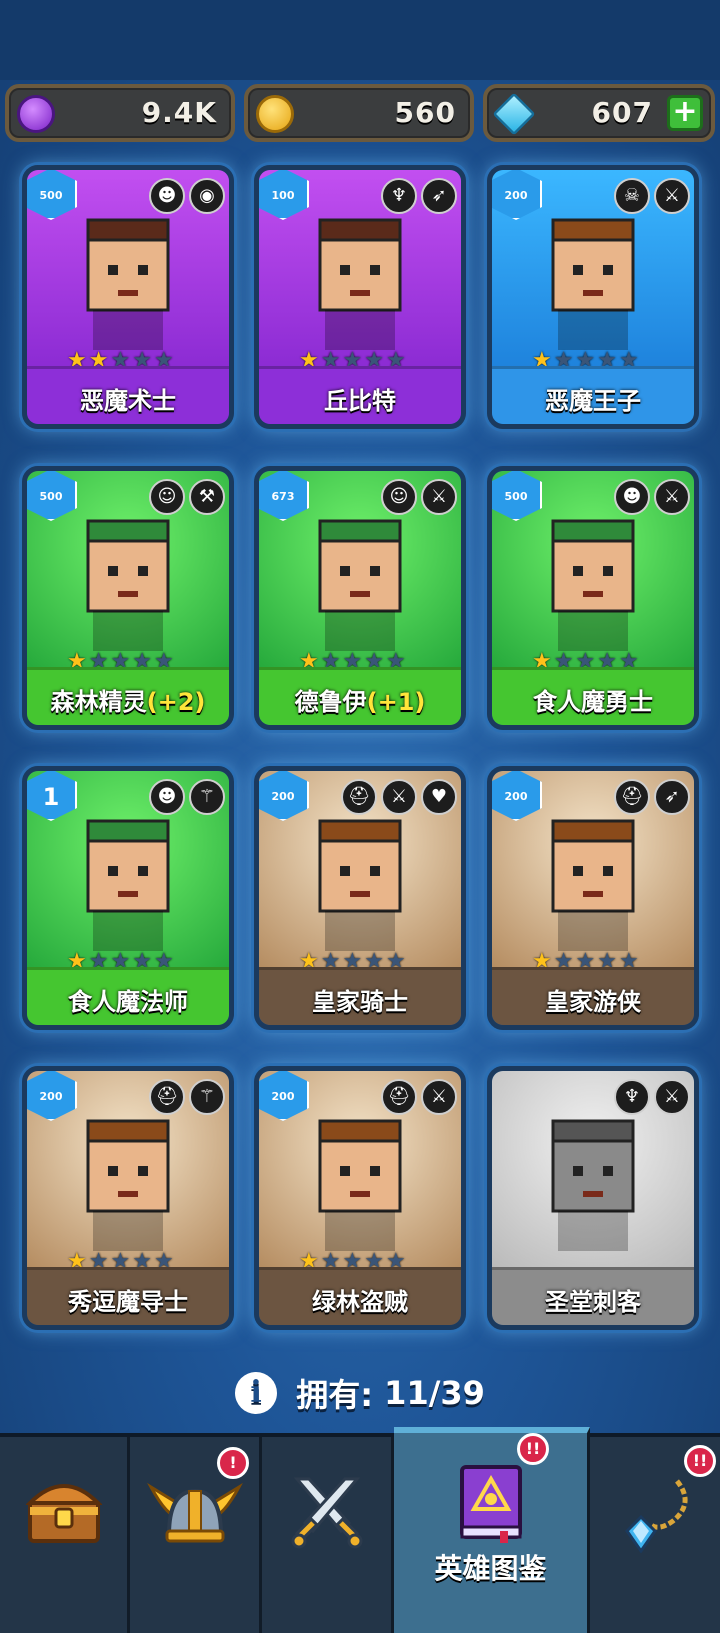 This screenshot has height=1633, width=720. What do you see at coordinates (233, 1463) in the screenshot?
I see `heroes-notification-badge: !` at bounding box center [233, 1463].